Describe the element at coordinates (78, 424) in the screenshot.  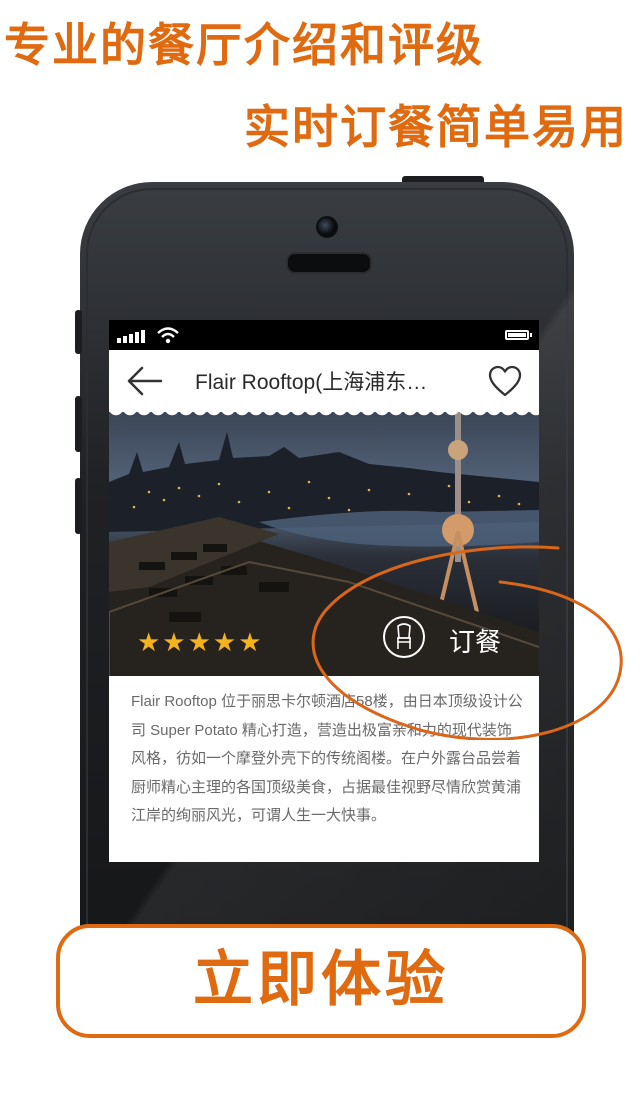
I see `volume-up-button` at that location.